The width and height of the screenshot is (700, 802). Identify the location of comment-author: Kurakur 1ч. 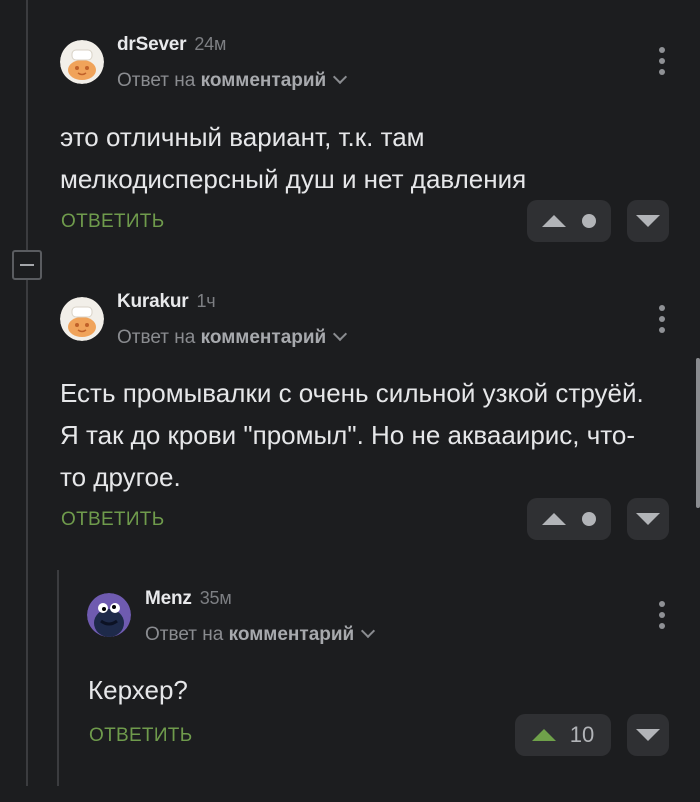
(166, 302).